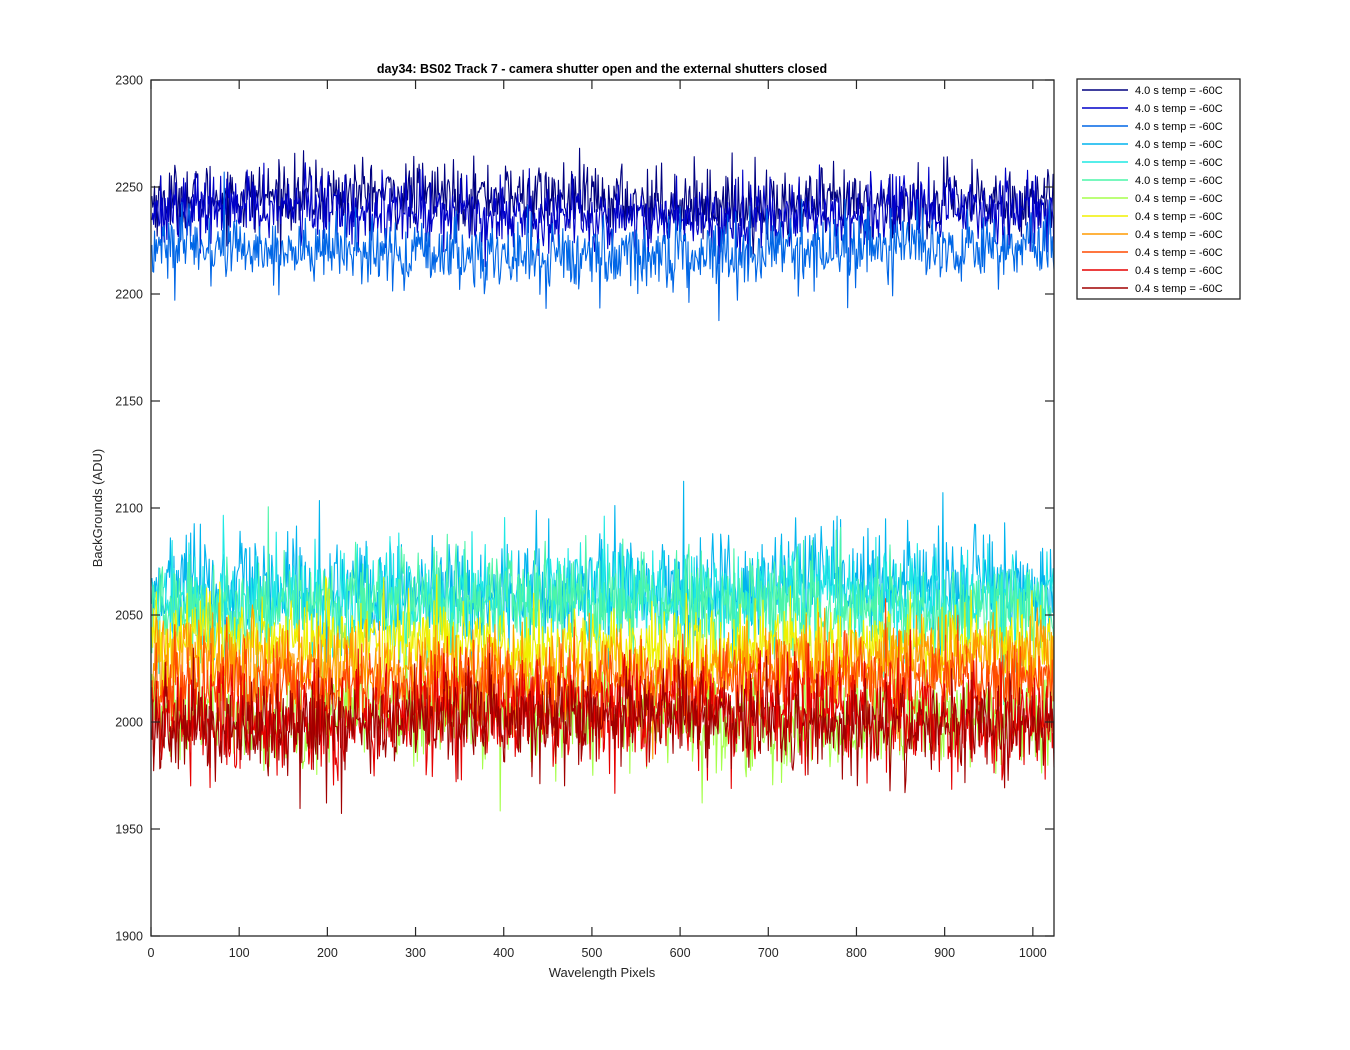 The height and width of the screenshot is (1050, 1350). I want to click on x-tick-label: 600, so click(680, 953).